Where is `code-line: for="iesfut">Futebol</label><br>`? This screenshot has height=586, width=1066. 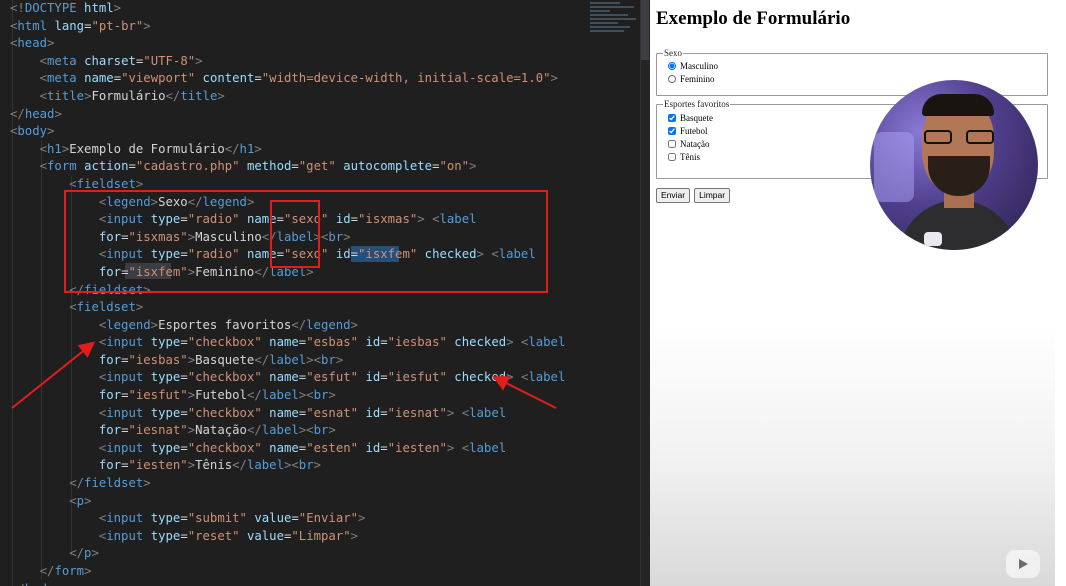
code-line: for="iesfut">Futebol</label><br> is located at coordinates (287, 396).